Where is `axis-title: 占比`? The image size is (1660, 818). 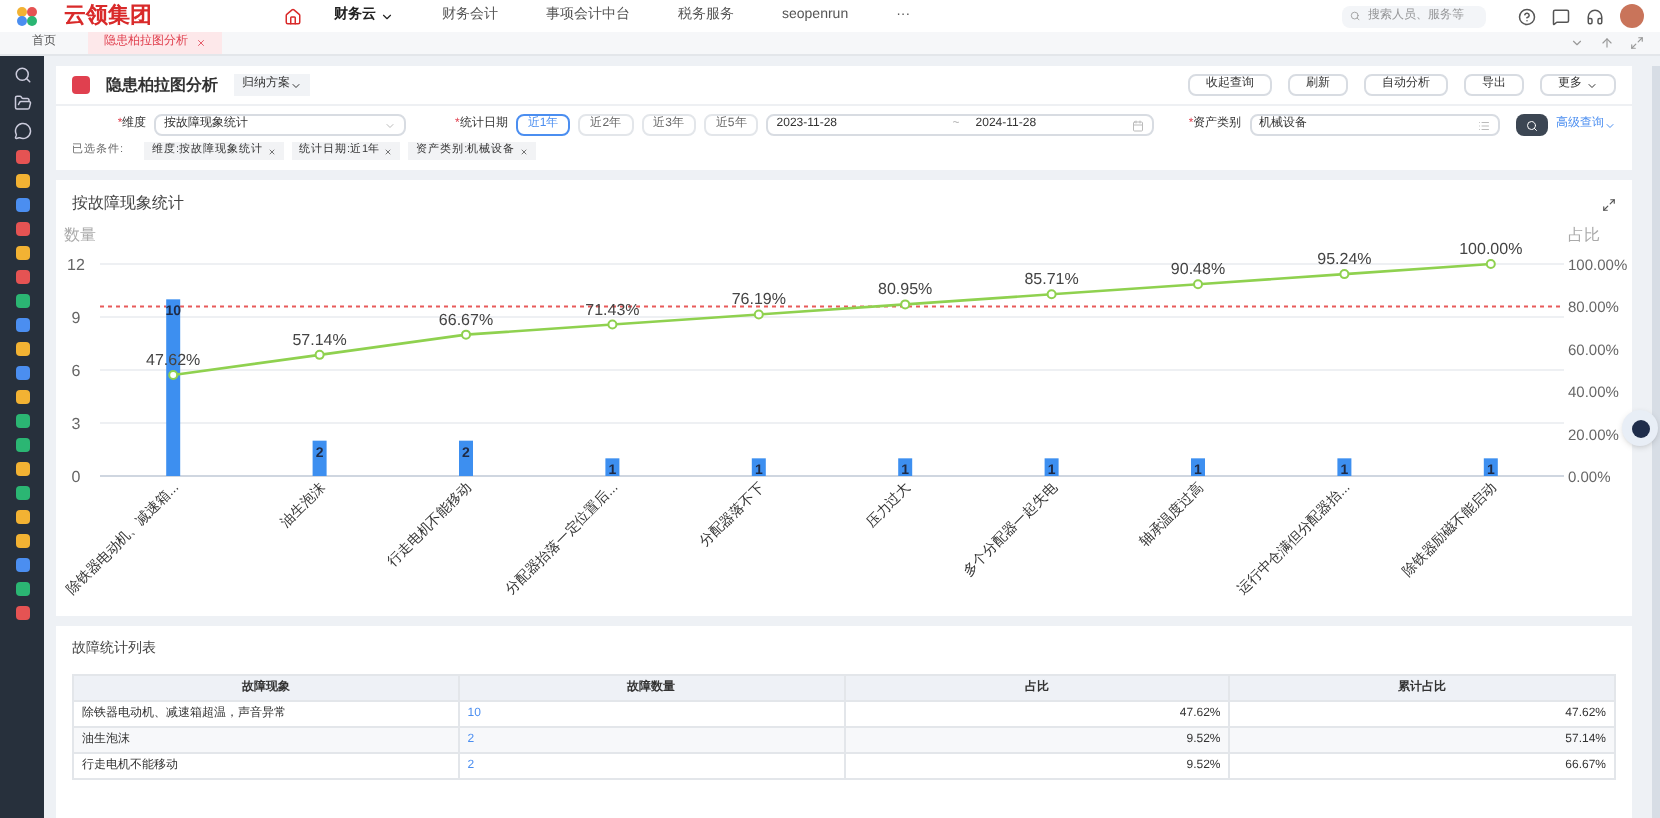
axis-title: 占比 is located at coordinates (1584, 235).